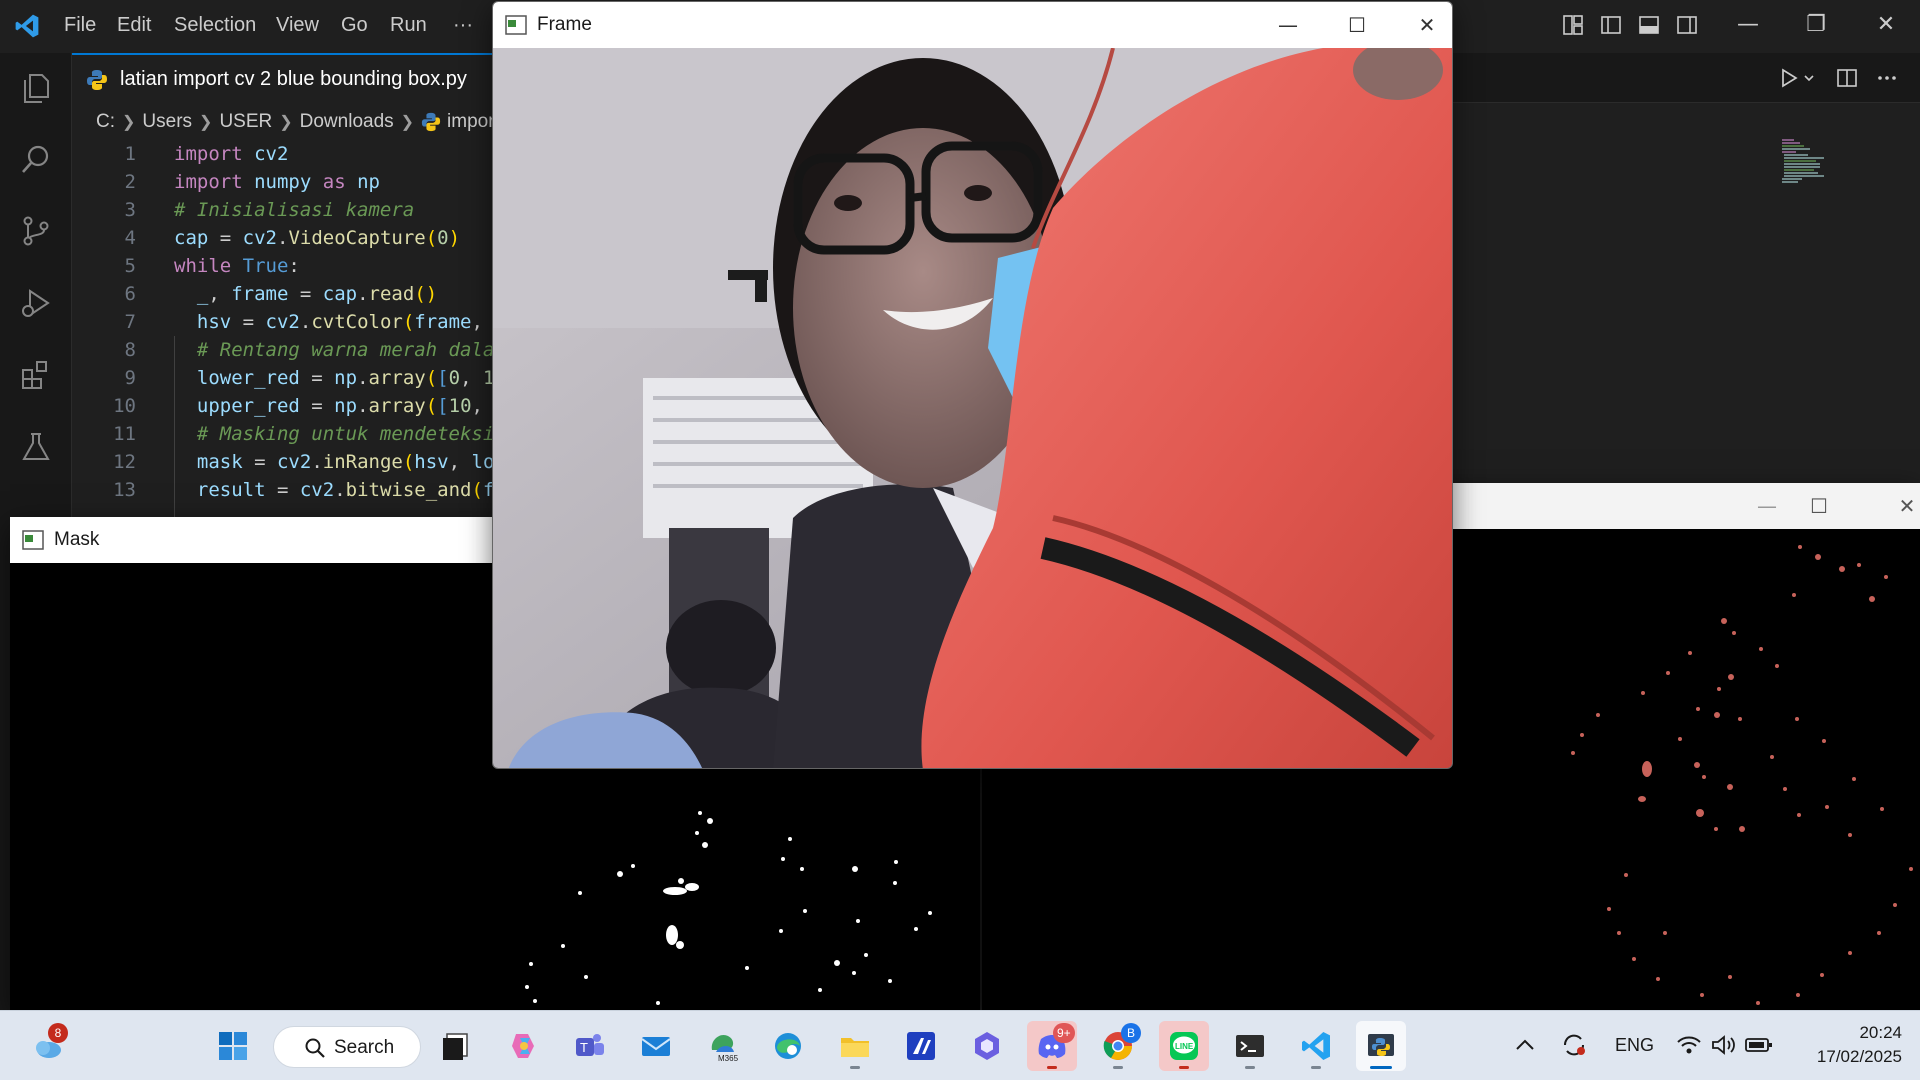 The height and width of the screenshot is (1080, 1920). What do you see at coordinates (1687, 25) in the screenshot?
I see `toggle-secondary-sidebar-icon` at bounding box center [1687, 25].